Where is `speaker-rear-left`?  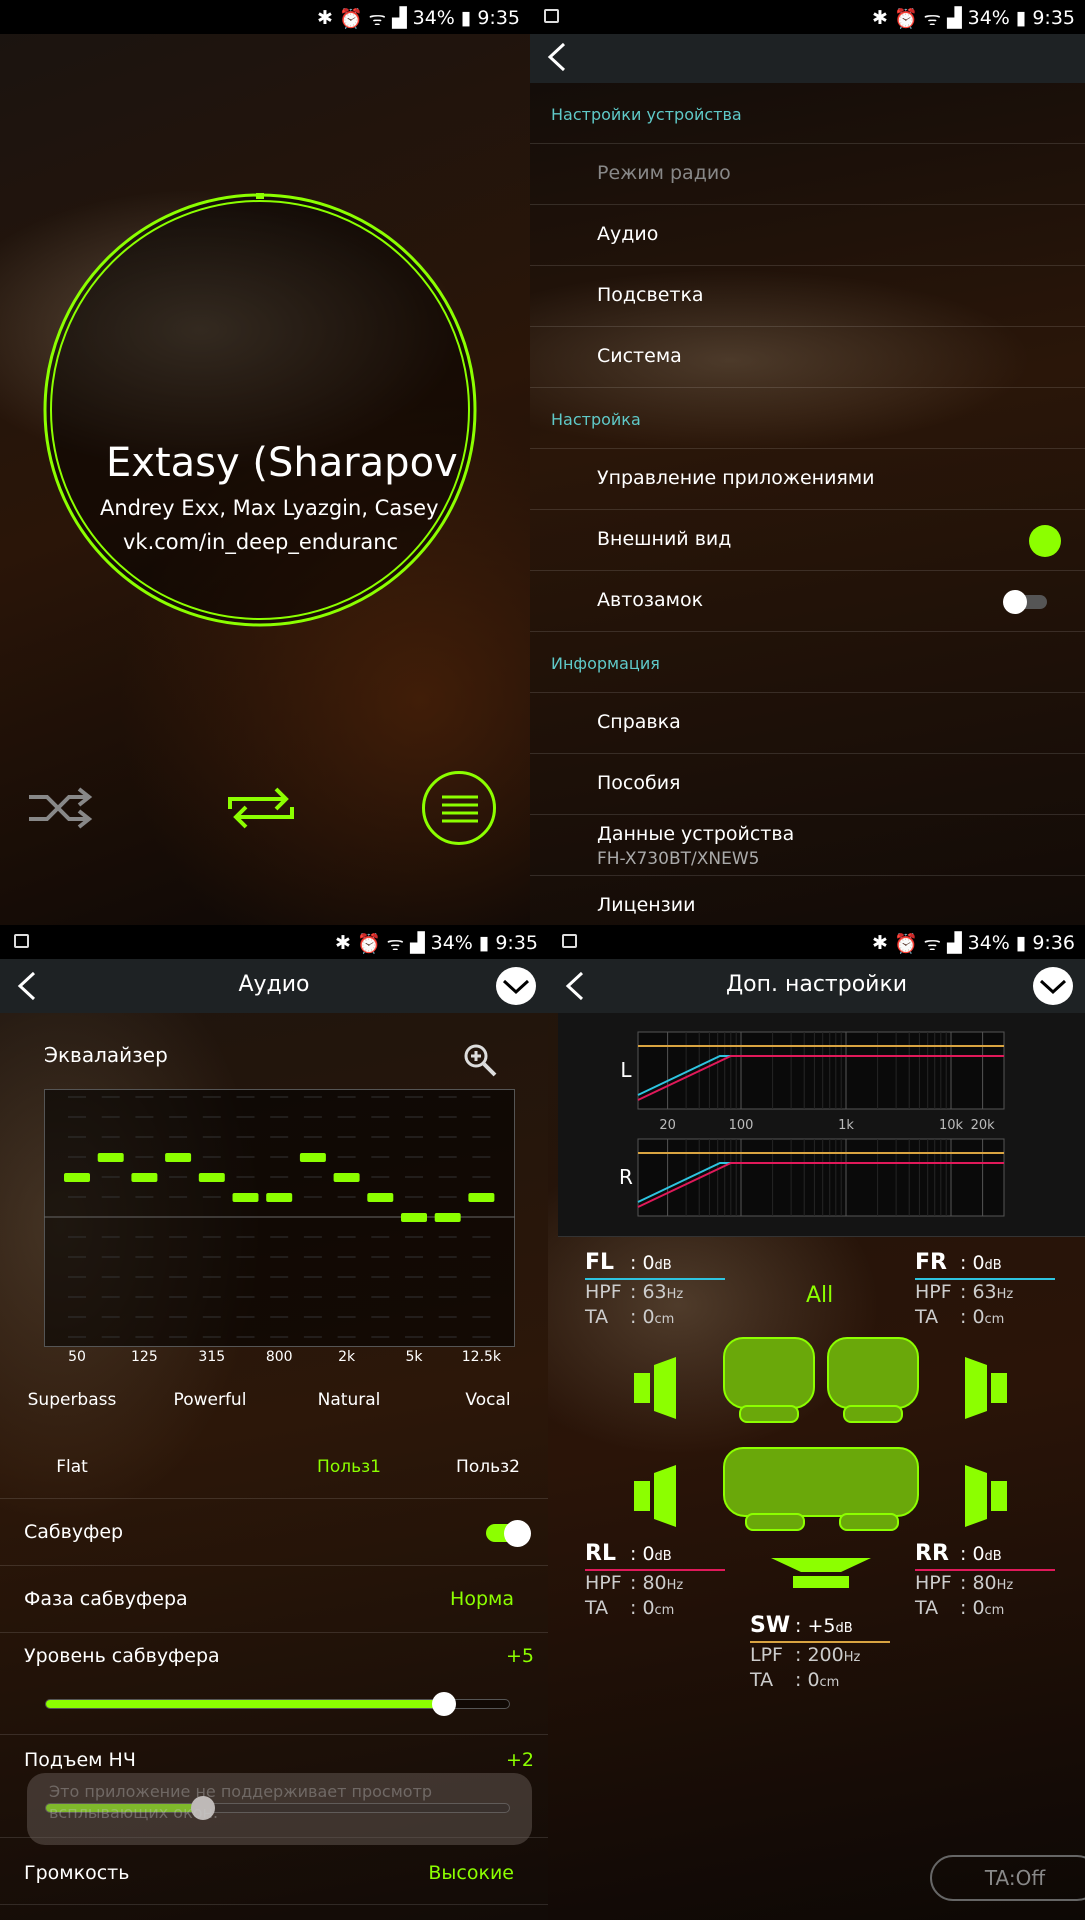
speaker-rear-left is located at coordinates (655, 1496).